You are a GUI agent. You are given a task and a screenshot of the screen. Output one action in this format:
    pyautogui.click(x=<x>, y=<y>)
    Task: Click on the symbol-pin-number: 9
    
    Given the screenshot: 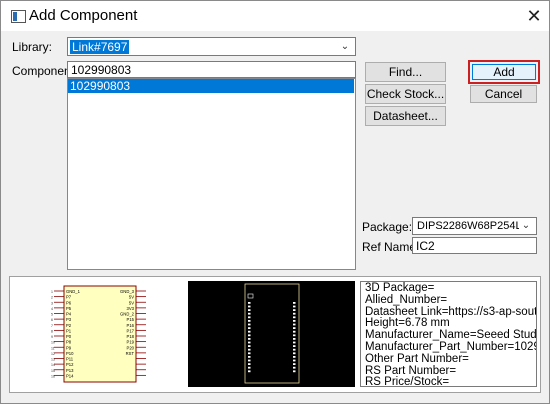 What is the action you would take?
    pyautogui.click(x=52, y=337)
    